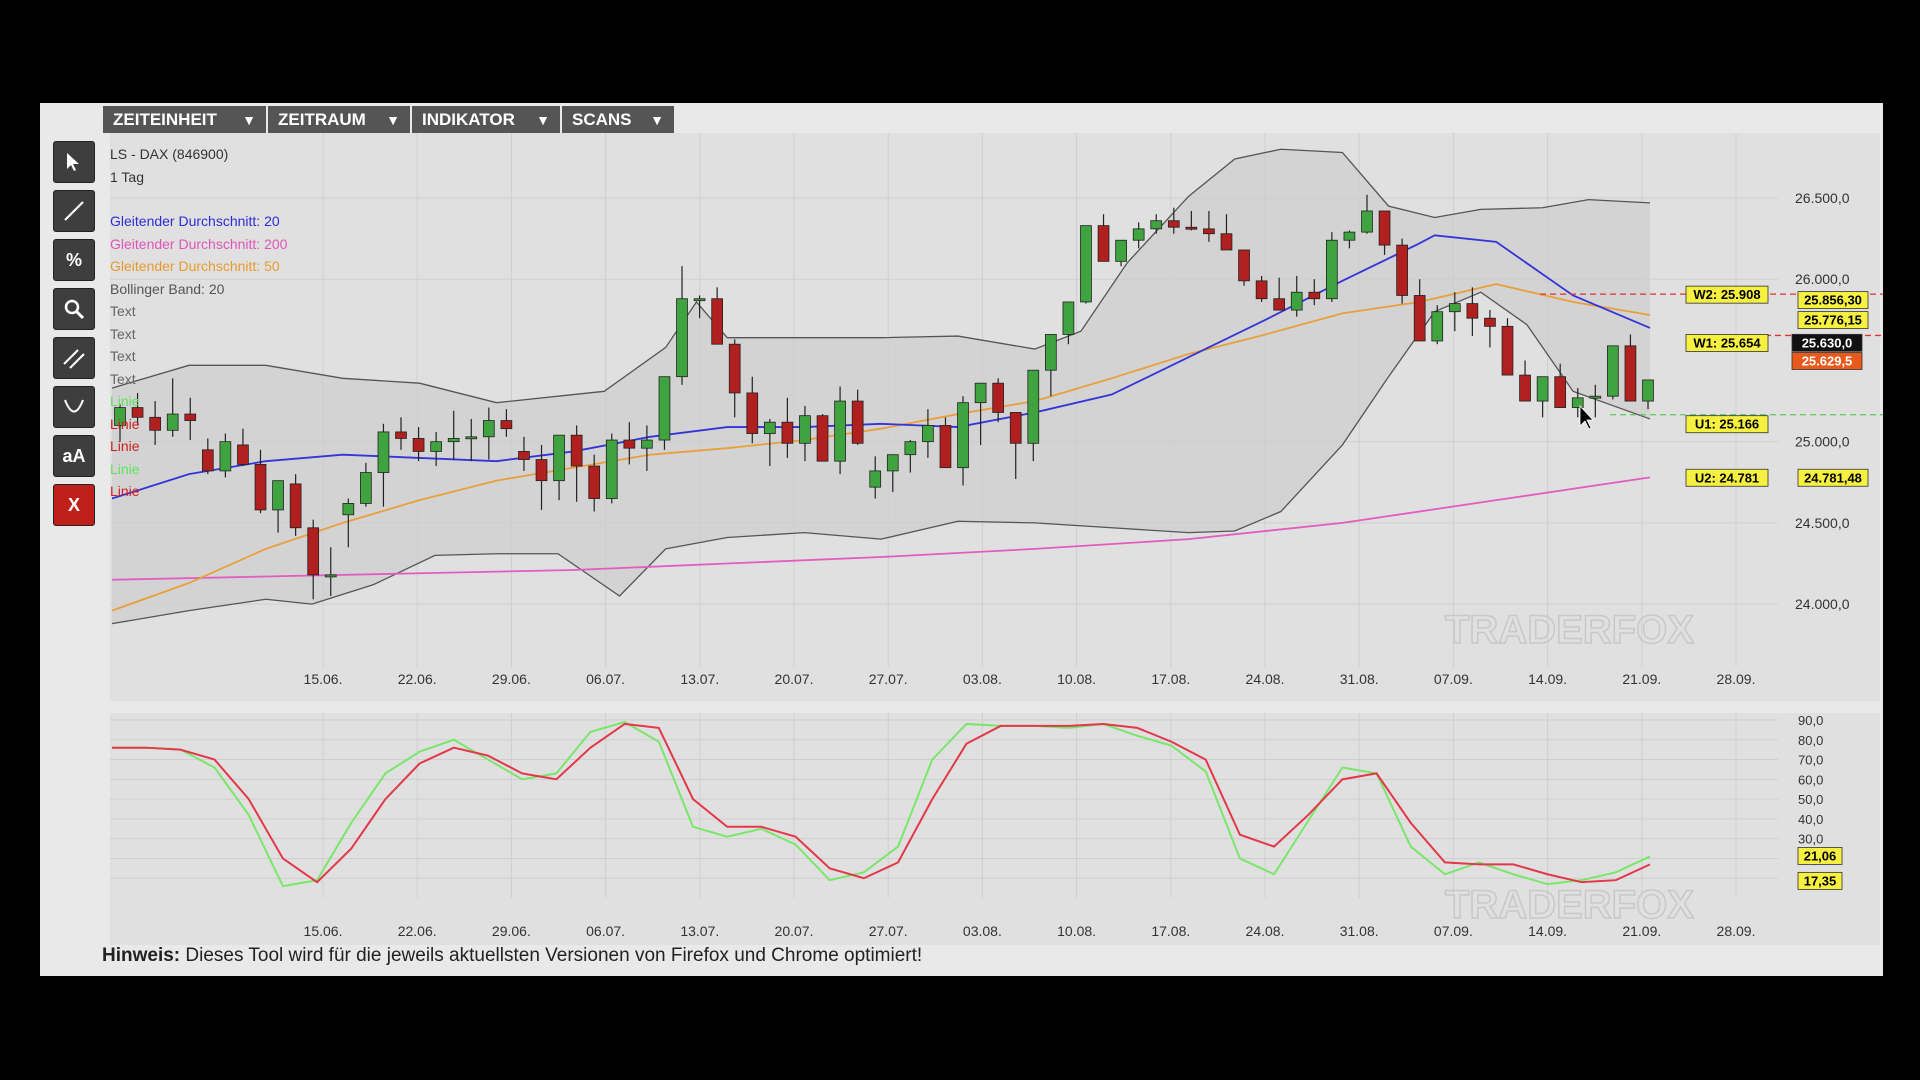 Image resolution: width=1920 pixels, height=1080 pixels. I want to click on x-tick-label: 15.06., so click(323, 931).